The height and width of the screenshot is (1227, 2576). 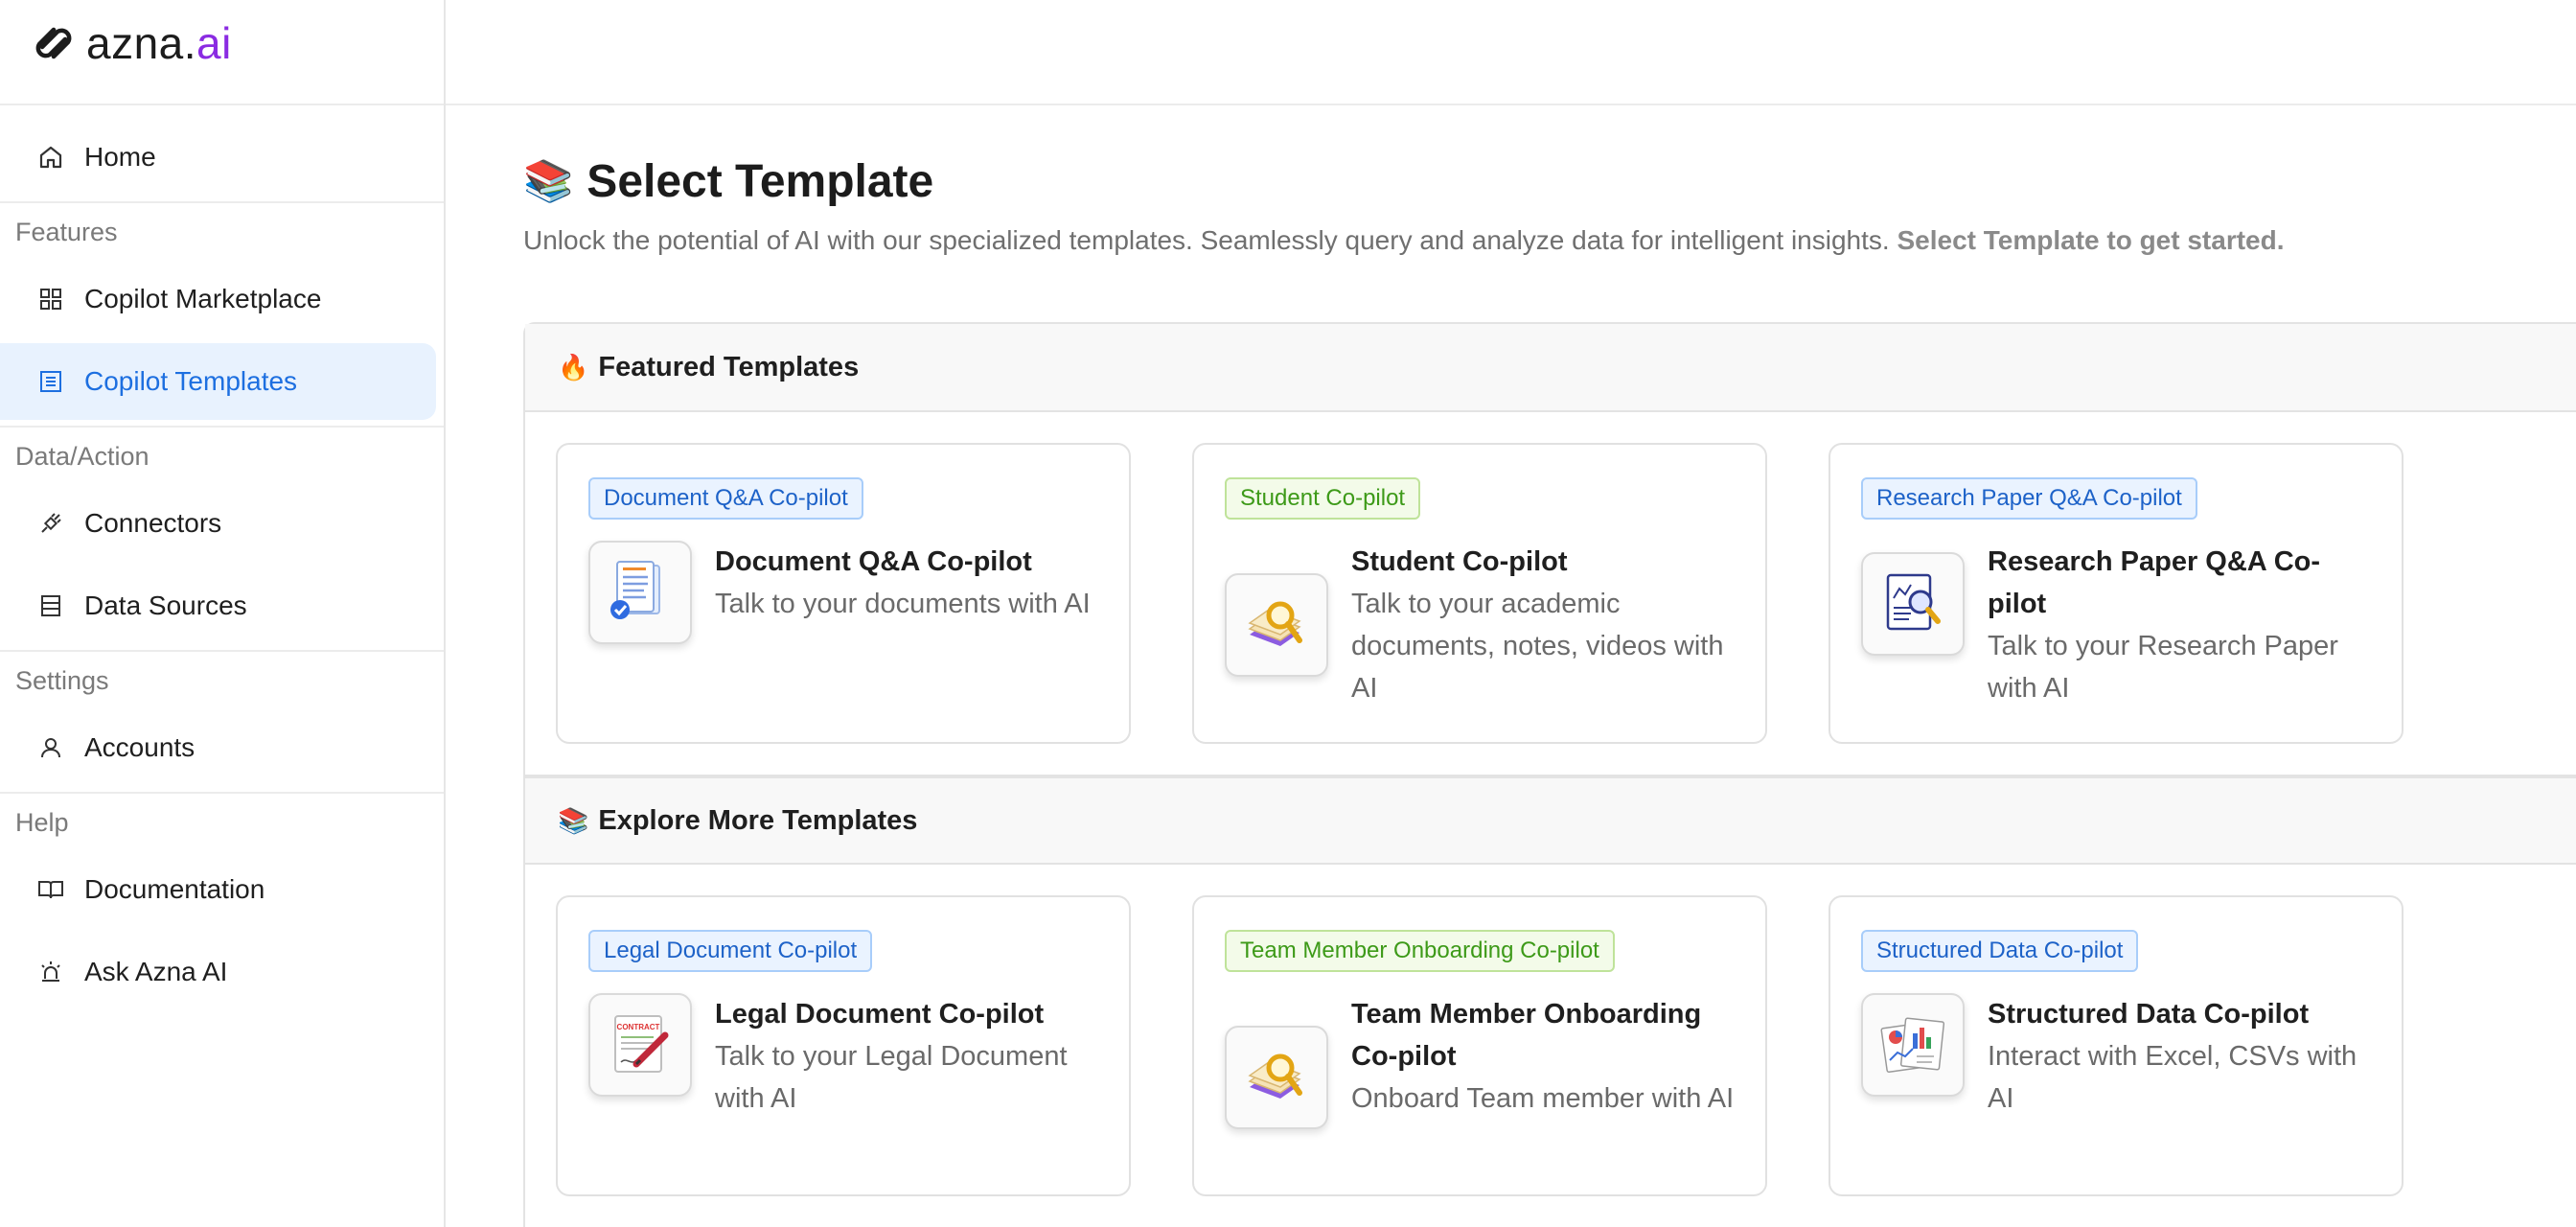 I want to click on sidebar-item-connectors: Connectors, so click(x=218, y=523).